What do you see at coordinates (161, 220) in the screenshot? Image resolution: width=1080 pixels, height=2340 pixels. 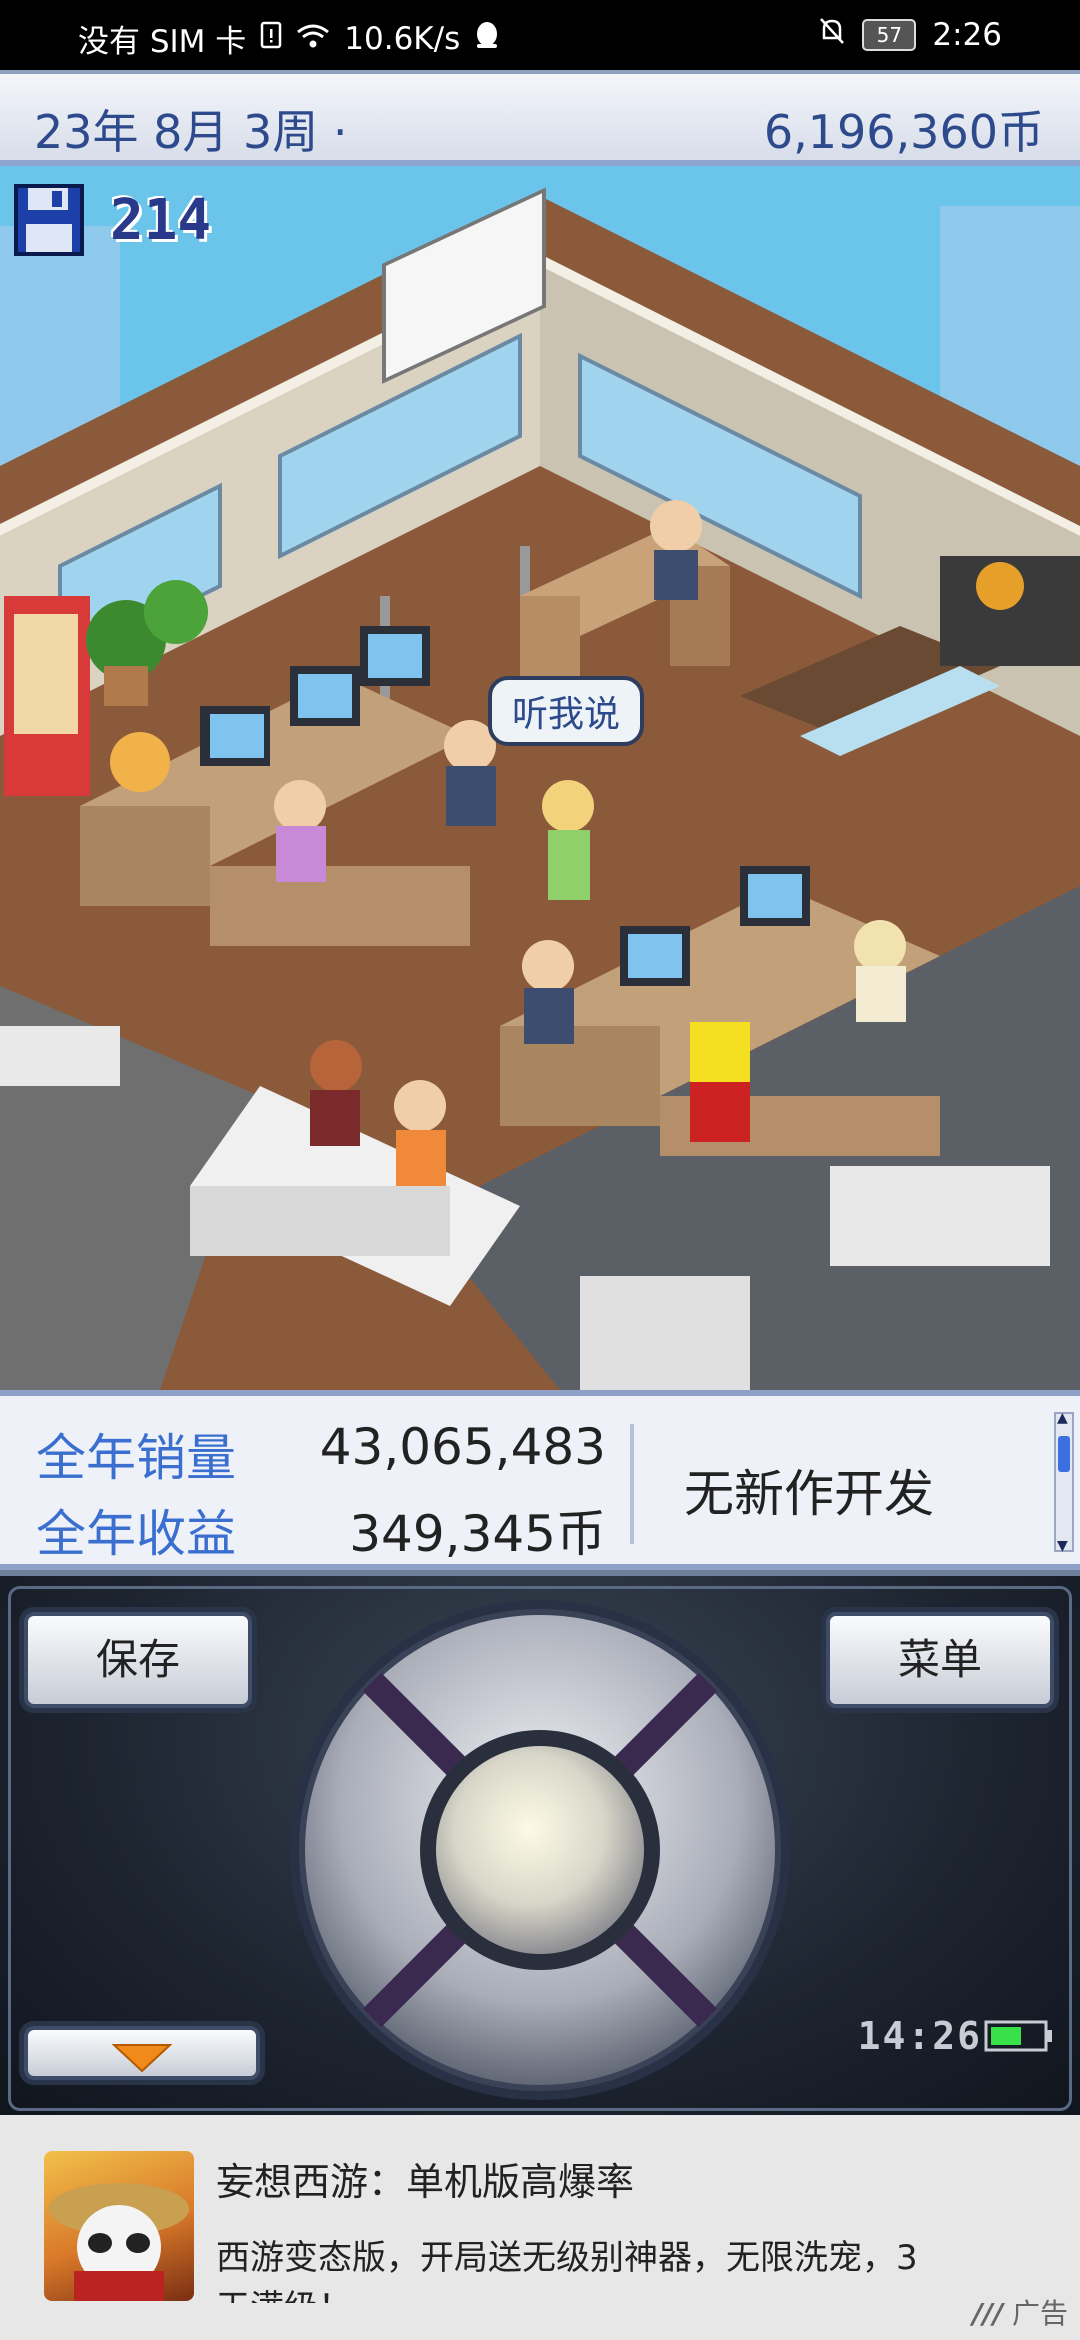 I see `save-count: 214` at bounding box center [161, 220].